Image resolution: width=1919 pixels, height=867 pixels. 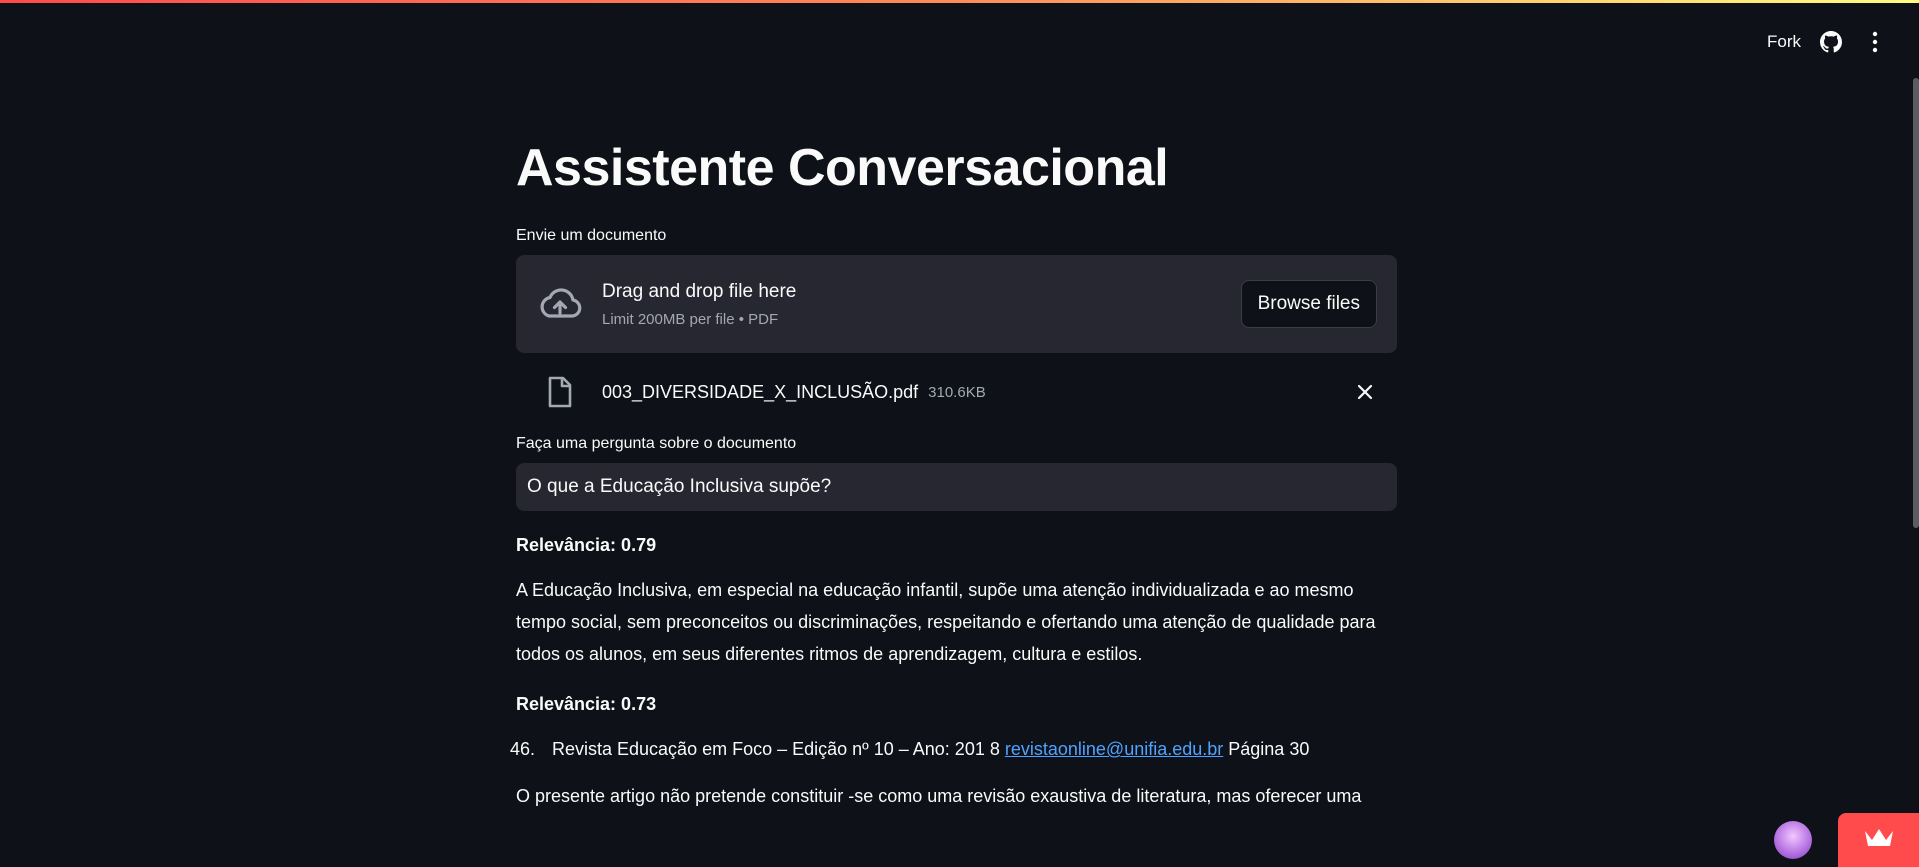 What do you see at coordinates (523, 749) in the screenshot?
I see `list-number: 46.` at bounding box center [523, 749].